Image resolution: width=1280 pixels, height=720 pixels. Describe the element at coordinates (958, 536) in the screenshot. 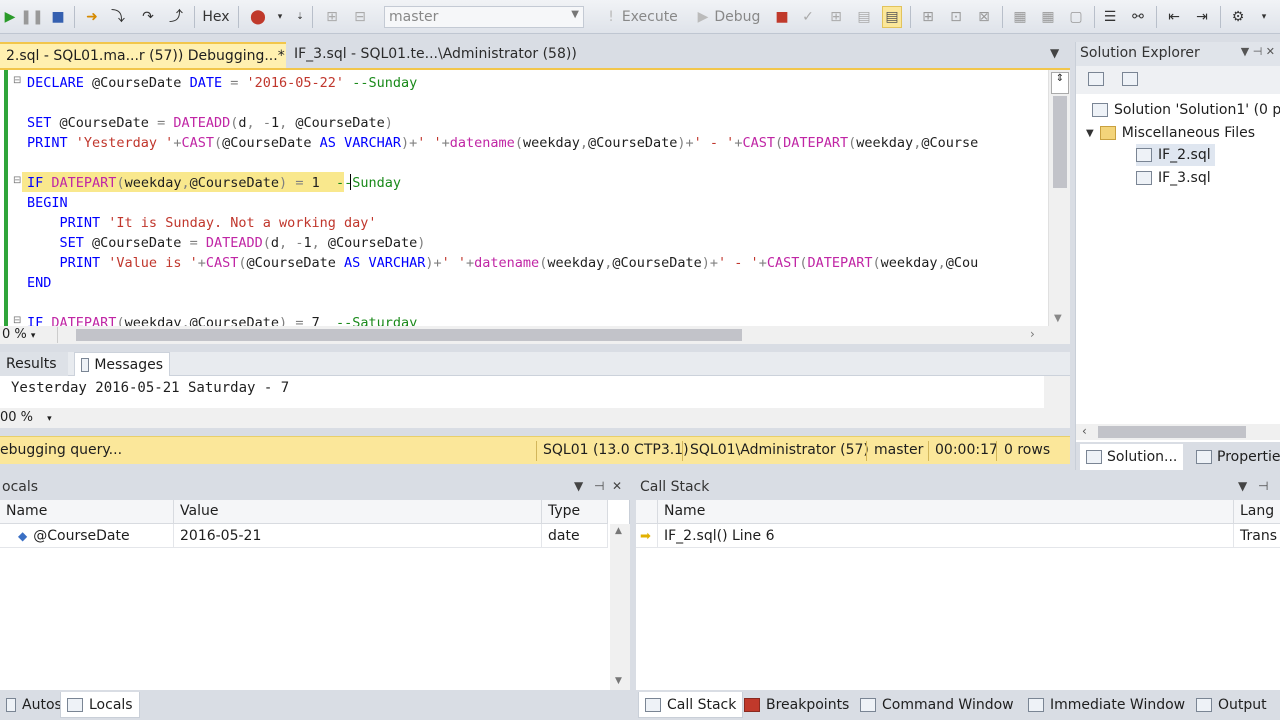

I see `table-row: ➡ IF_2.sql() Line 6 Trans` at that location.